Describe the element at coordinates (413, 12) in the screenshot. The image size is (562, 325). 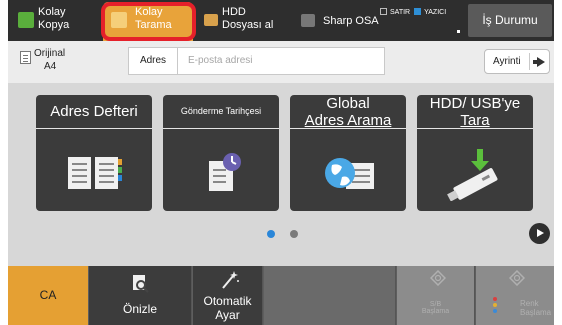
I see `status-legend: SATIR YAZICI` at that location.